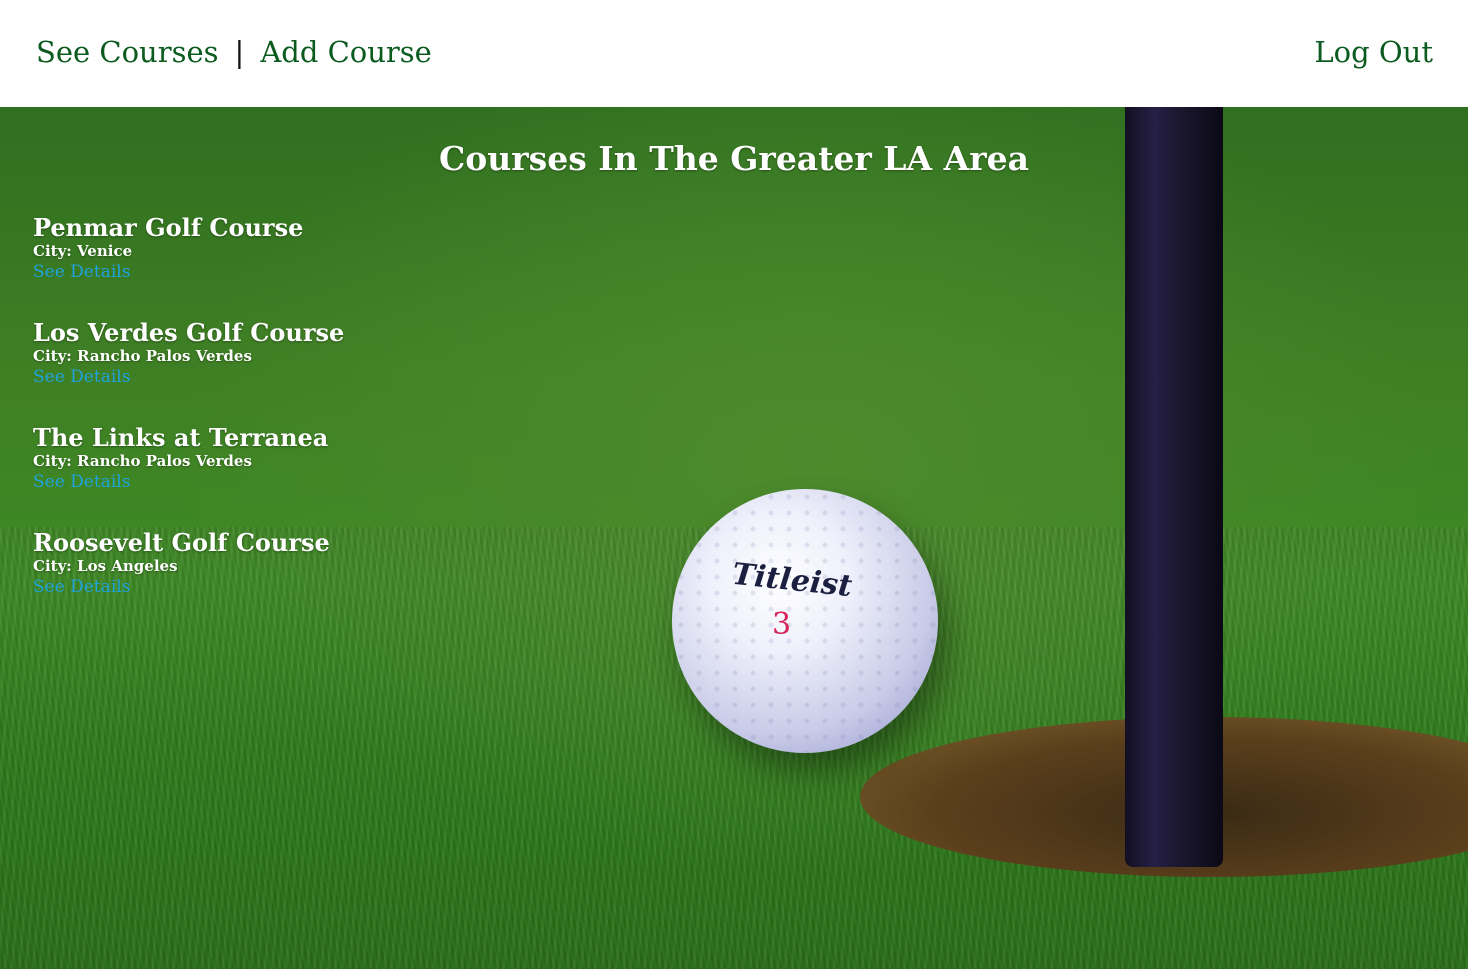 The width and height of the screenshot is (1468, 969). Describe the element at coordinates (181, 542) in the screenshot. I see `course-name: Roosevelt Golf Course` at that location.